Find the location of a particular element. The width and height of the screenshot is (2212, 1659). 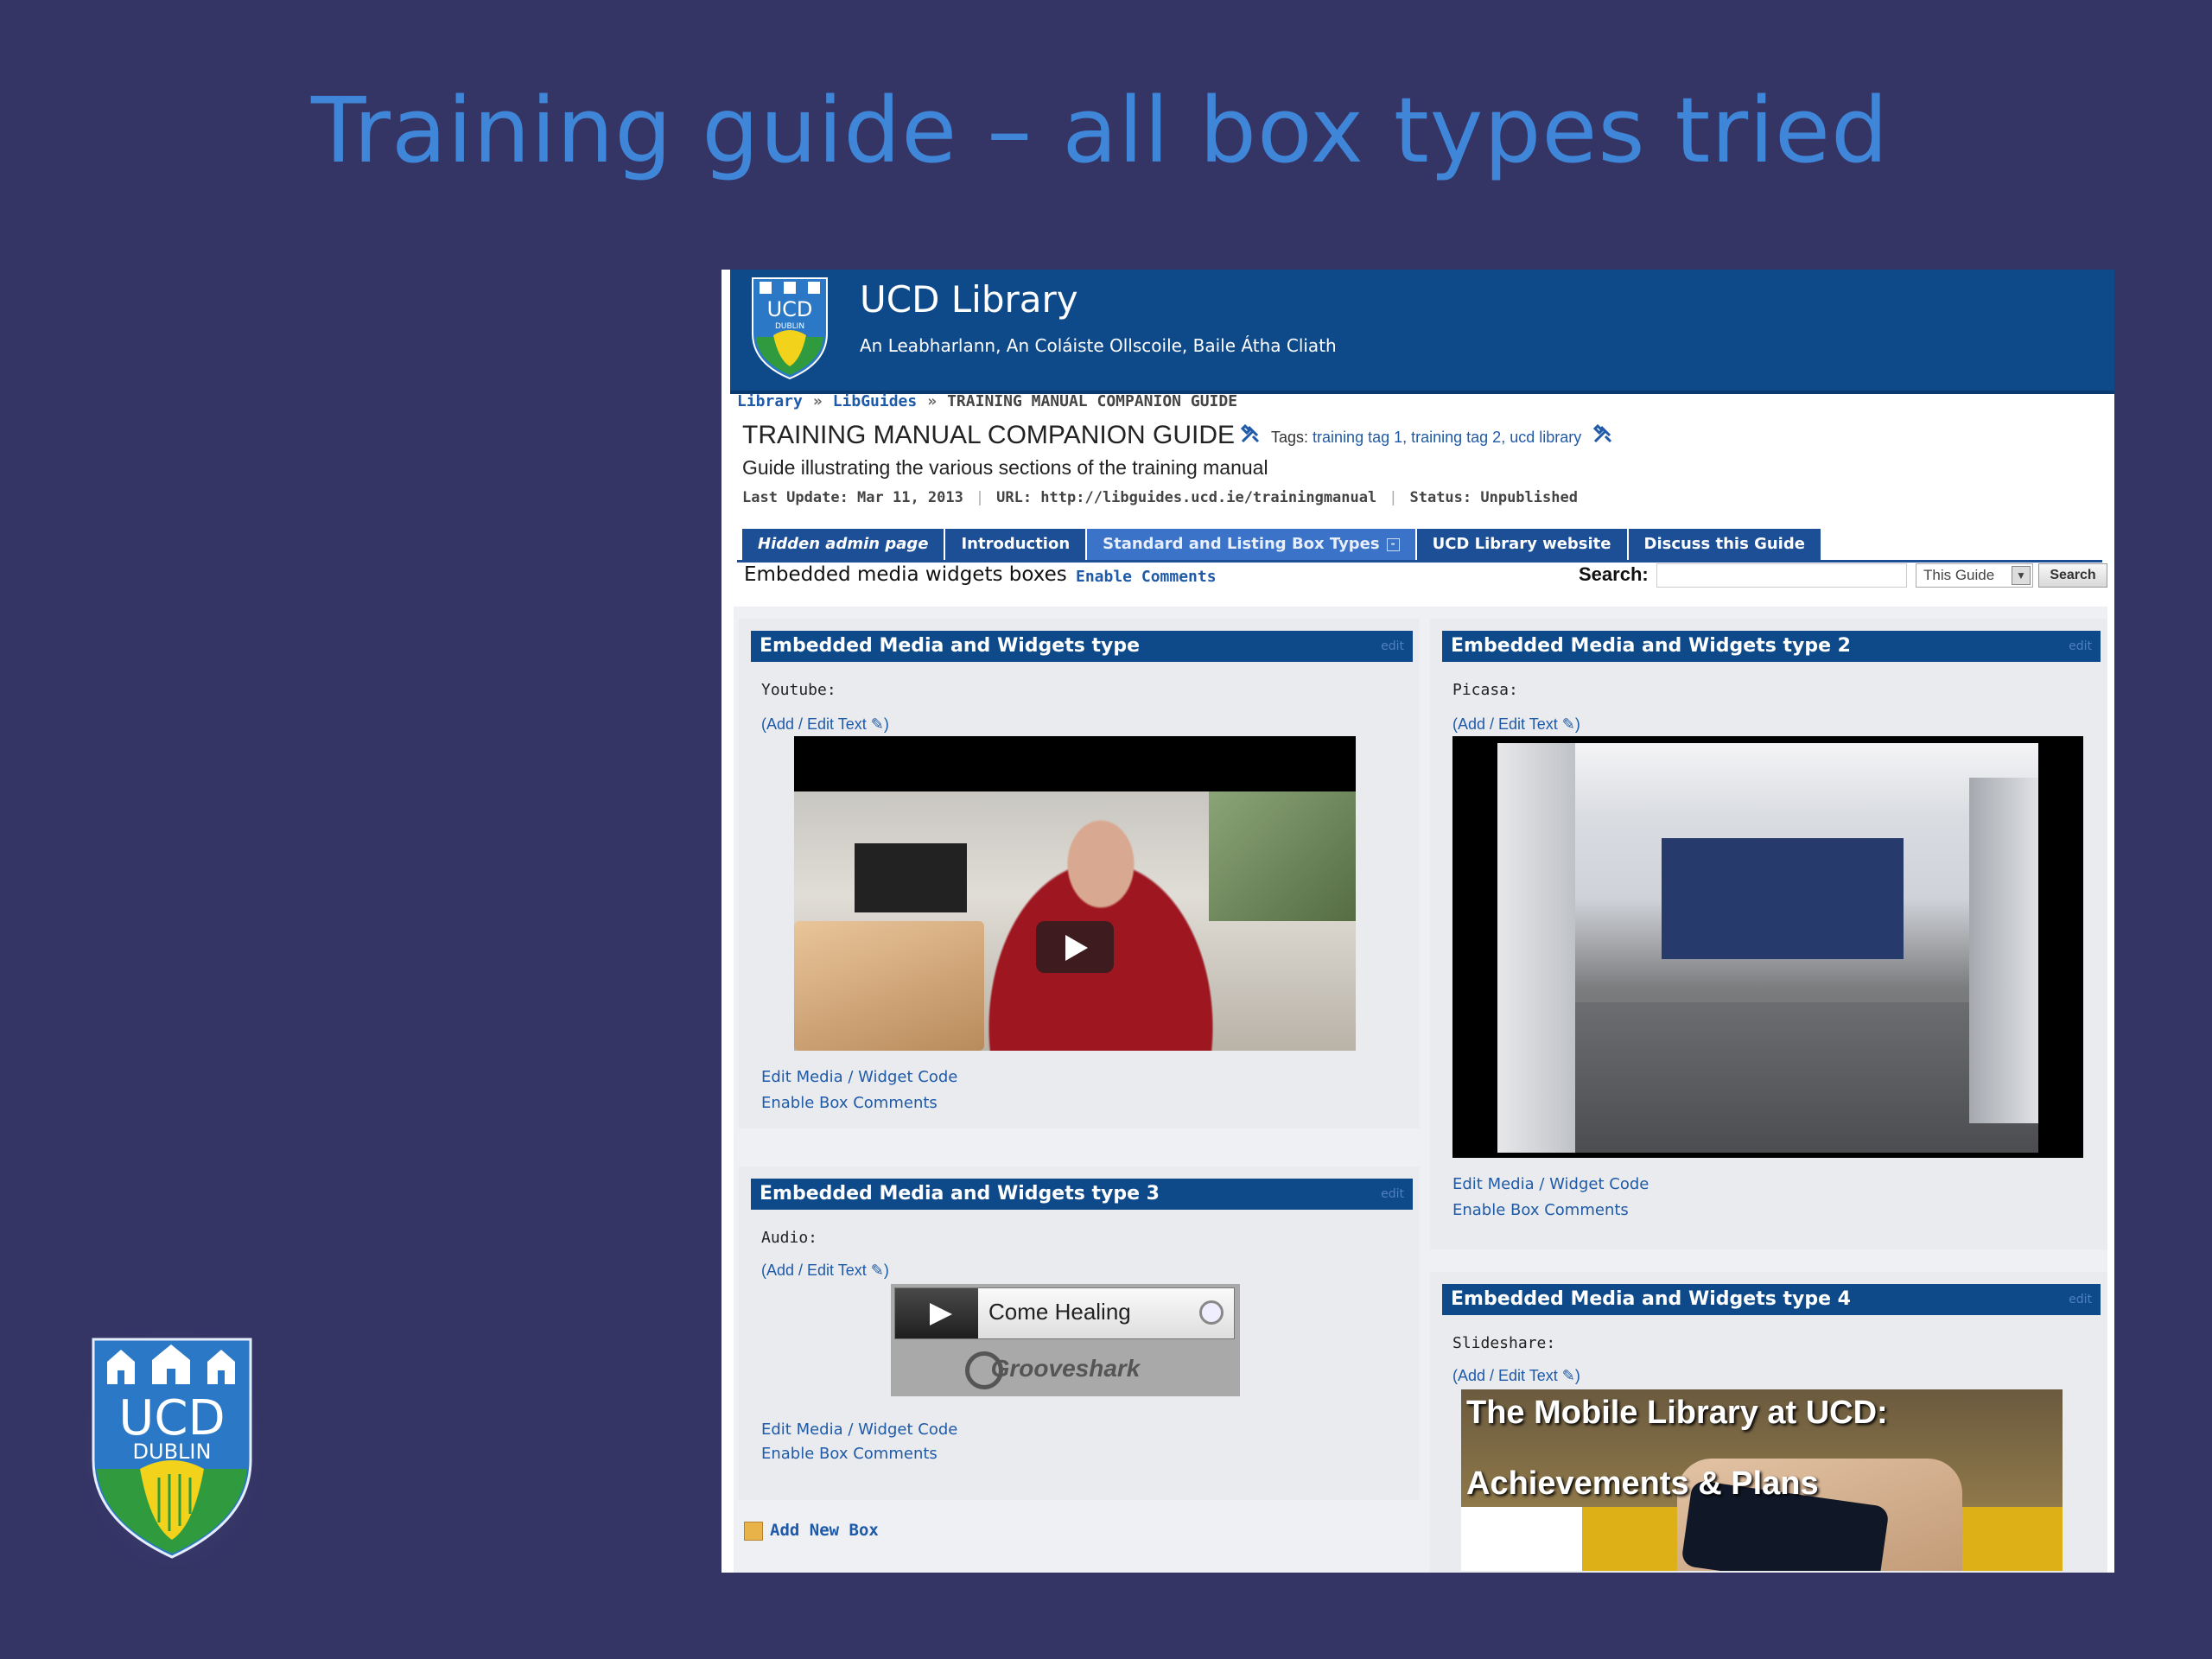

video-frame is located at coordinates (1075, 921).